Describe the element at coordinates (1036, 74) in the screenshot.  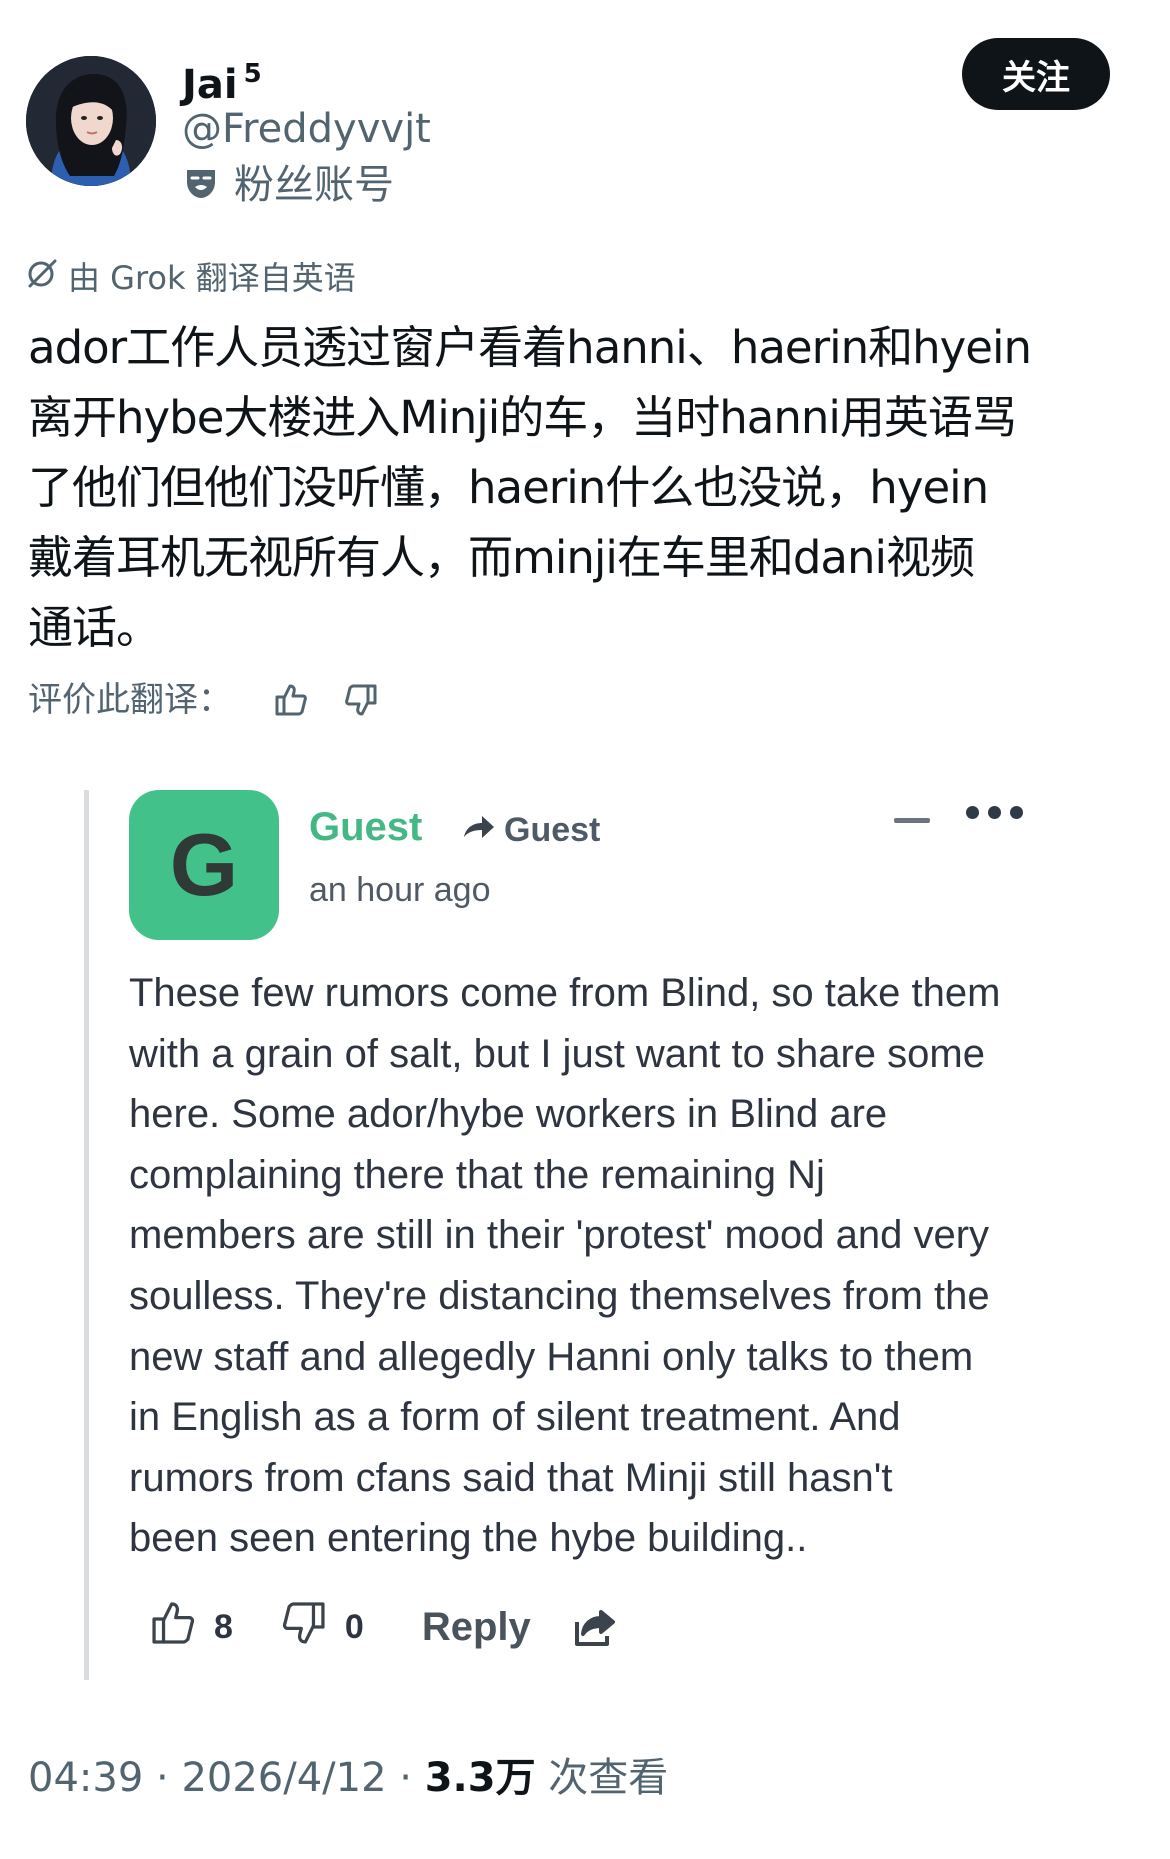
I see `follow-button: 关注` at that location.